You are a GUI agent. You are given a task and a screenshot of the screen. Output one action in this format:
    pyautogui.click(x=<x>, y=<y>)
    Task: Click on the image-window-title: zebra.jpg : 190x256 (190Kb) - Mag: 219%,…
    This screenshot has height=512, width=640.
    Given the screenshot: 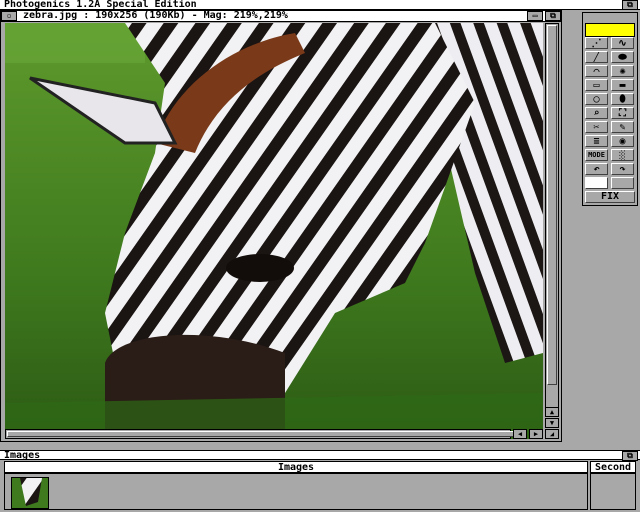 What is the action you would take?
    pyautogui.click(x=155, y=15)
    